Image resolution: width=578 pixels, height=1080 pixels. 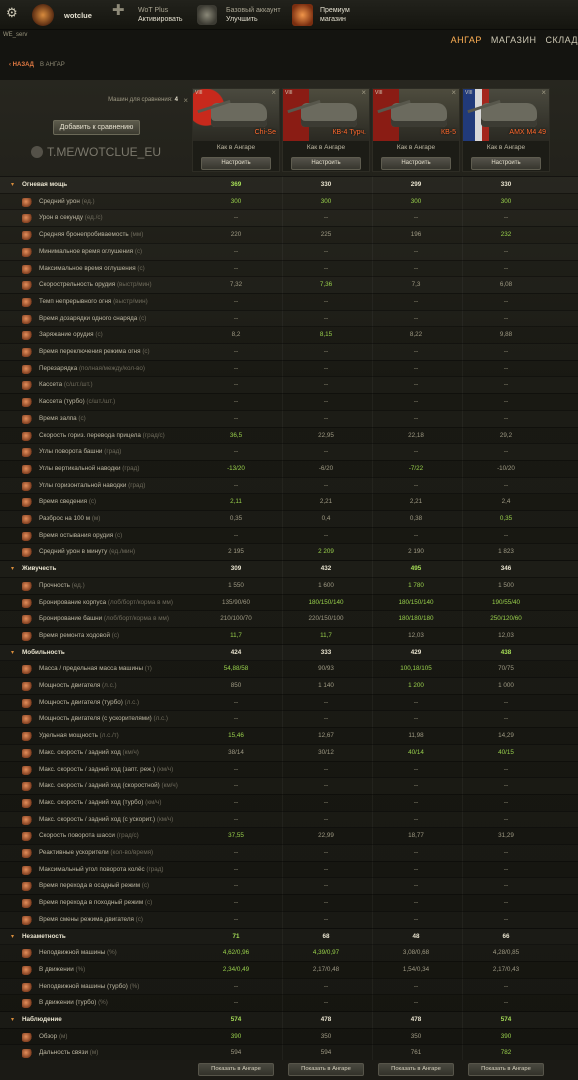 What do you see at coordinates (96, 127) in the screenshot?
I see `add-to-compare-button: Добавить к сравнению` at bounding box center [96, 127].